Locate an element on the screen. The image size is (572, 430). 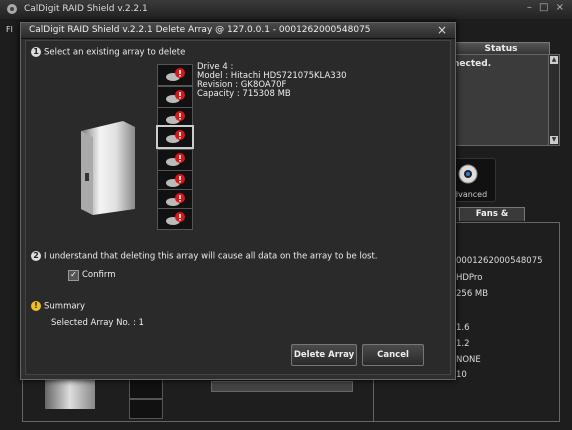
step1-row: 1 Select an existing array to delete is located at coordinates (108, 52).